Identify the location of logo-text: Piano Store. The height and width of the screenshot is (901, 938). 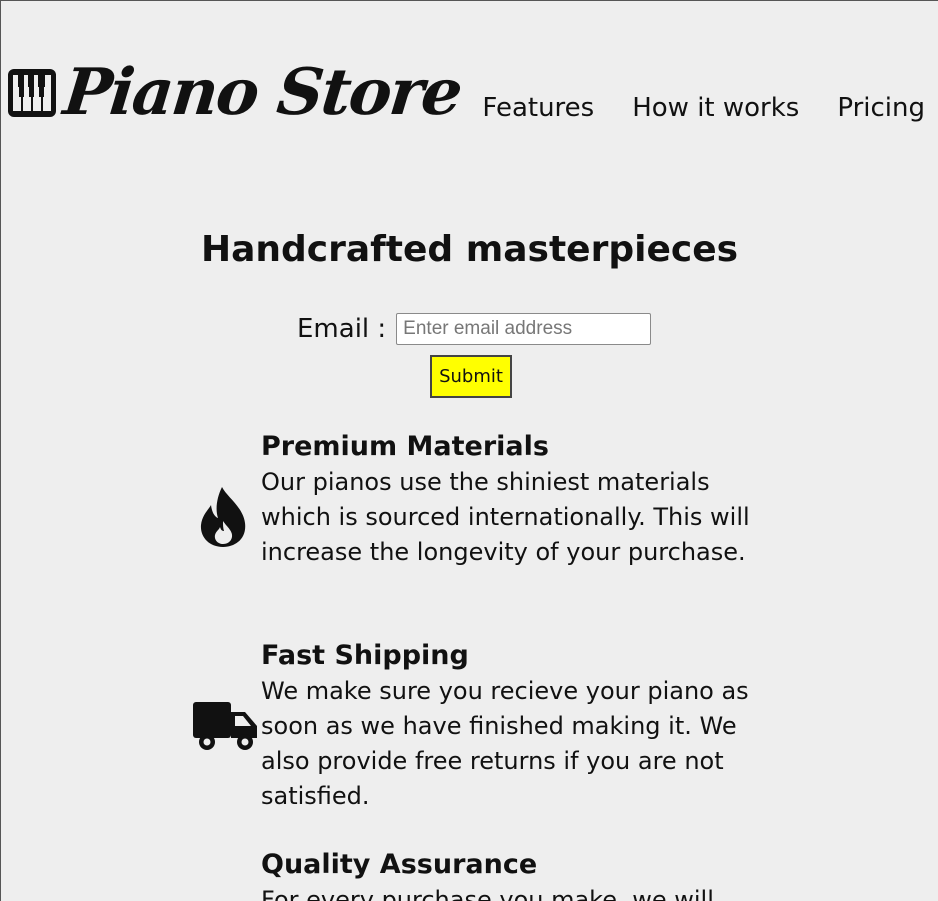
(262, 92).